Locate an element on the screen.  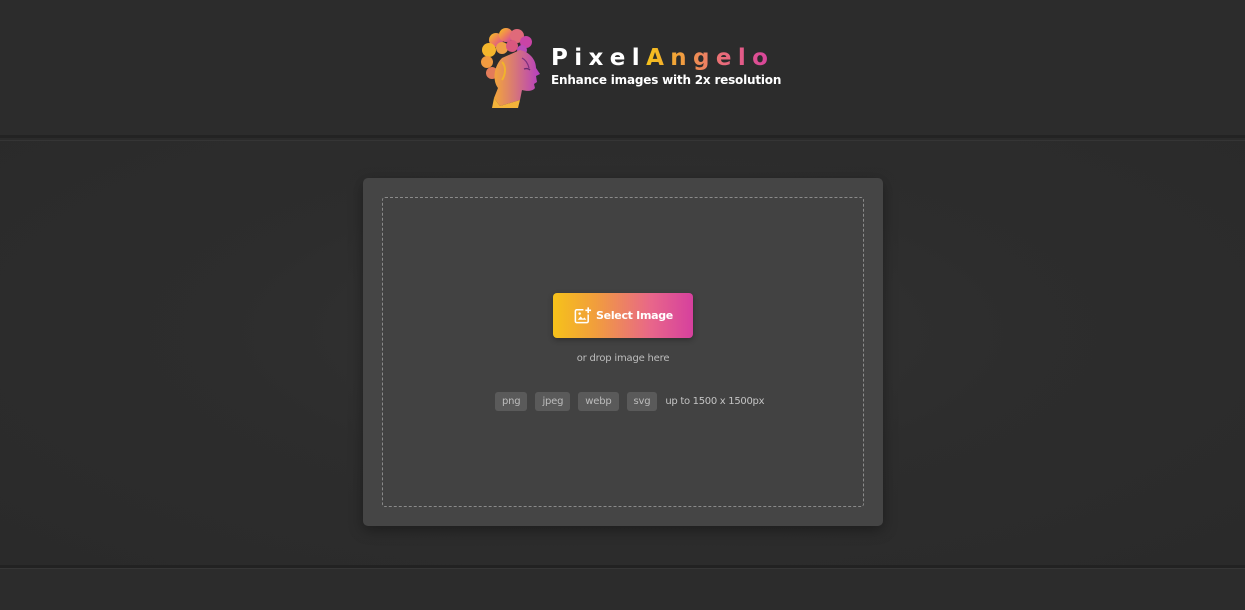
format-badge-webp: webp is located at coordinates (598, 401).